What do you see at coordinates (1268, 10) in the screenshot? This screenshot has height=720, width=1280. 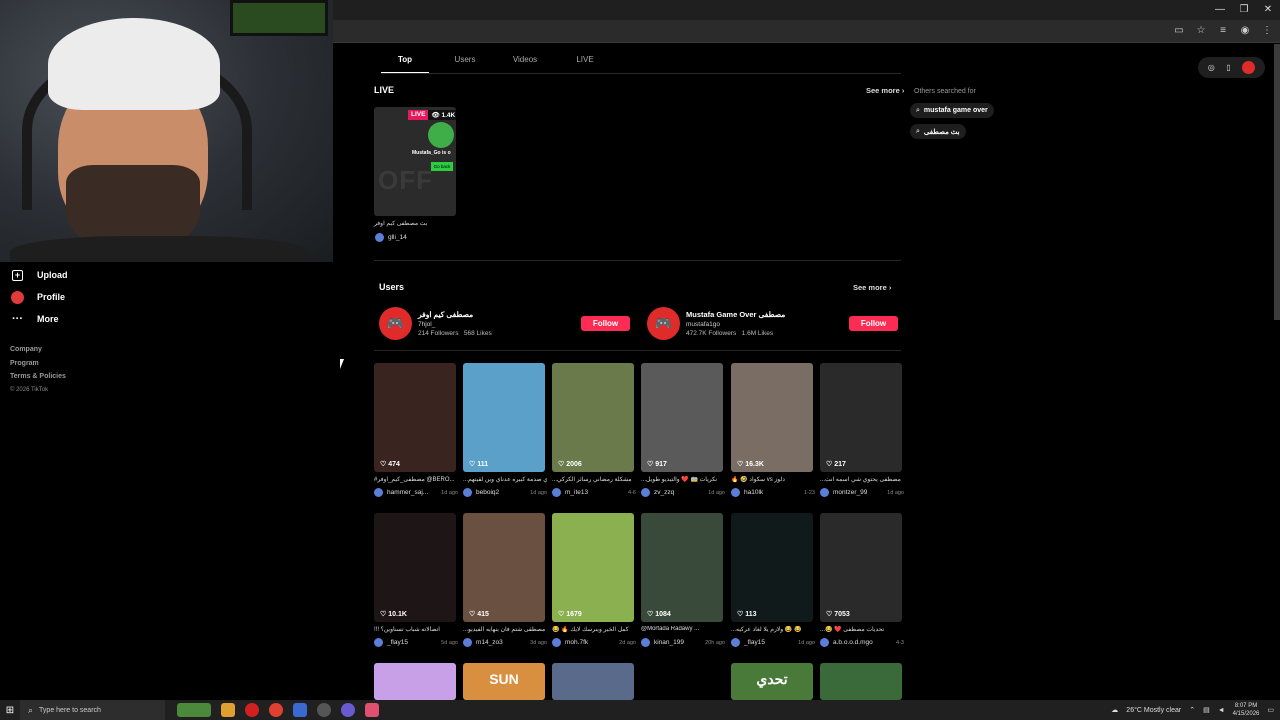 I see `close-icon: ✕` at bounding box center [1268, 10].